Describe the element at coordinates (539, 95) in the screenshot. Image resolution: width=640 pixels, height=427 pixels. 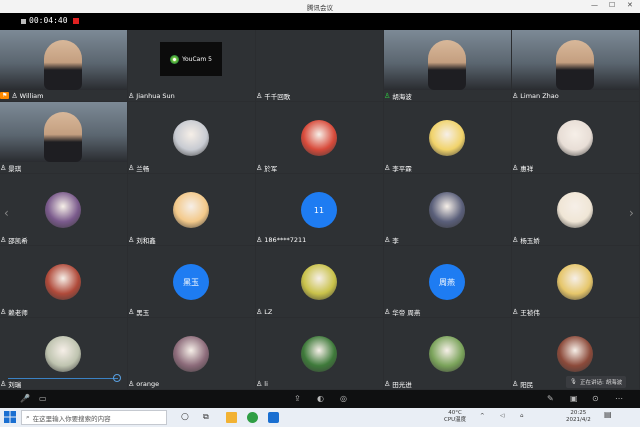
I see `participant-name: Liman Zhao` at that location.